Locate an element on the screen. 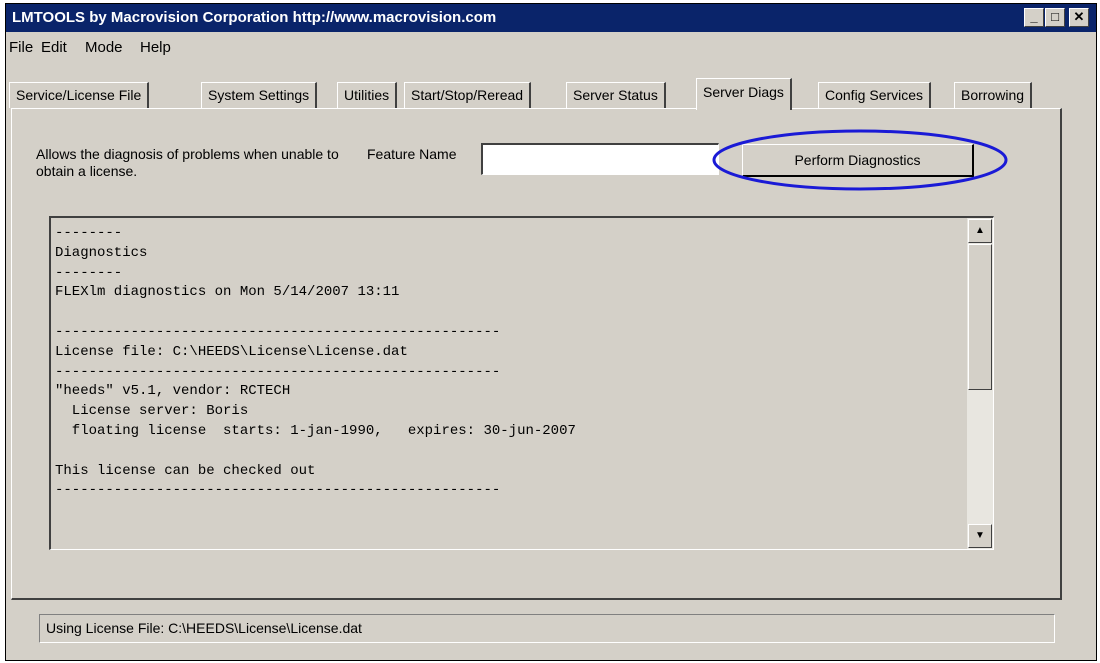  arrow-down-icon: ▼ is located at coordinates (980, 535).